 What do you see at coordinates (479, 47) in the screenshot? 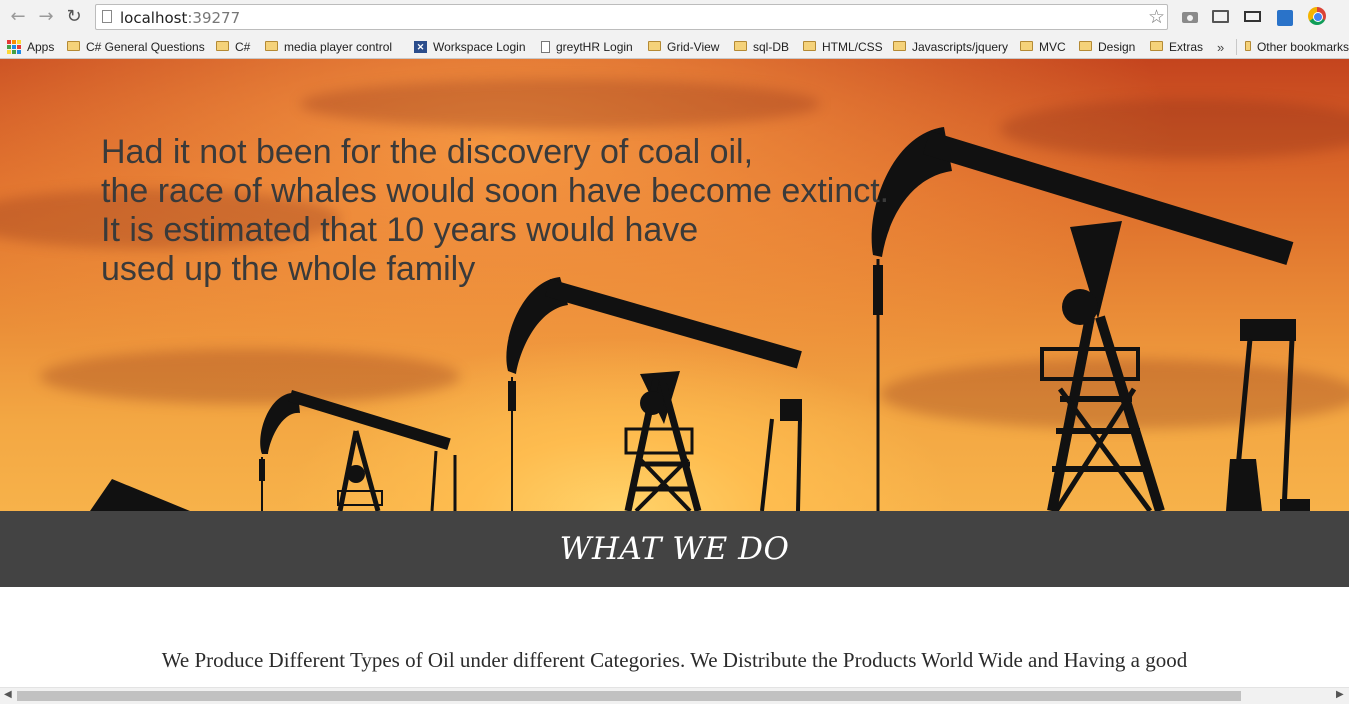
I see `bookmark-label: Workspace Login` at bounding box center [479, 47].